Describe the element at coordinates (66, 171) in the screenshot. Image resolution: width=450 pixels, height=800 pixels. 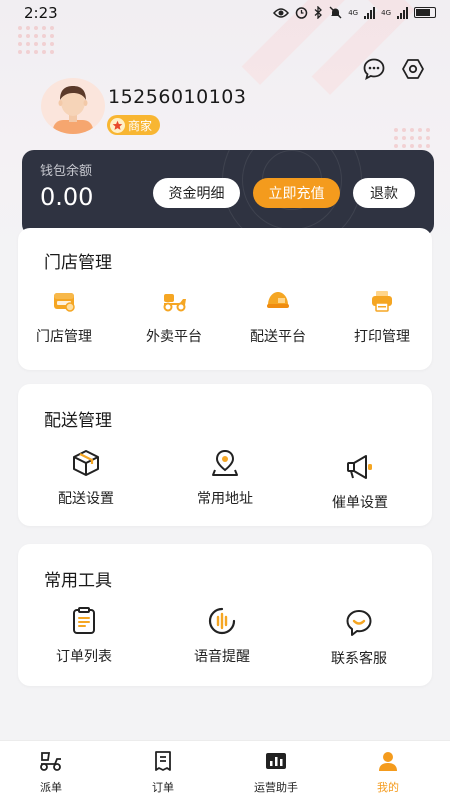
I see `wallet-label: 钱包余额` at that location.